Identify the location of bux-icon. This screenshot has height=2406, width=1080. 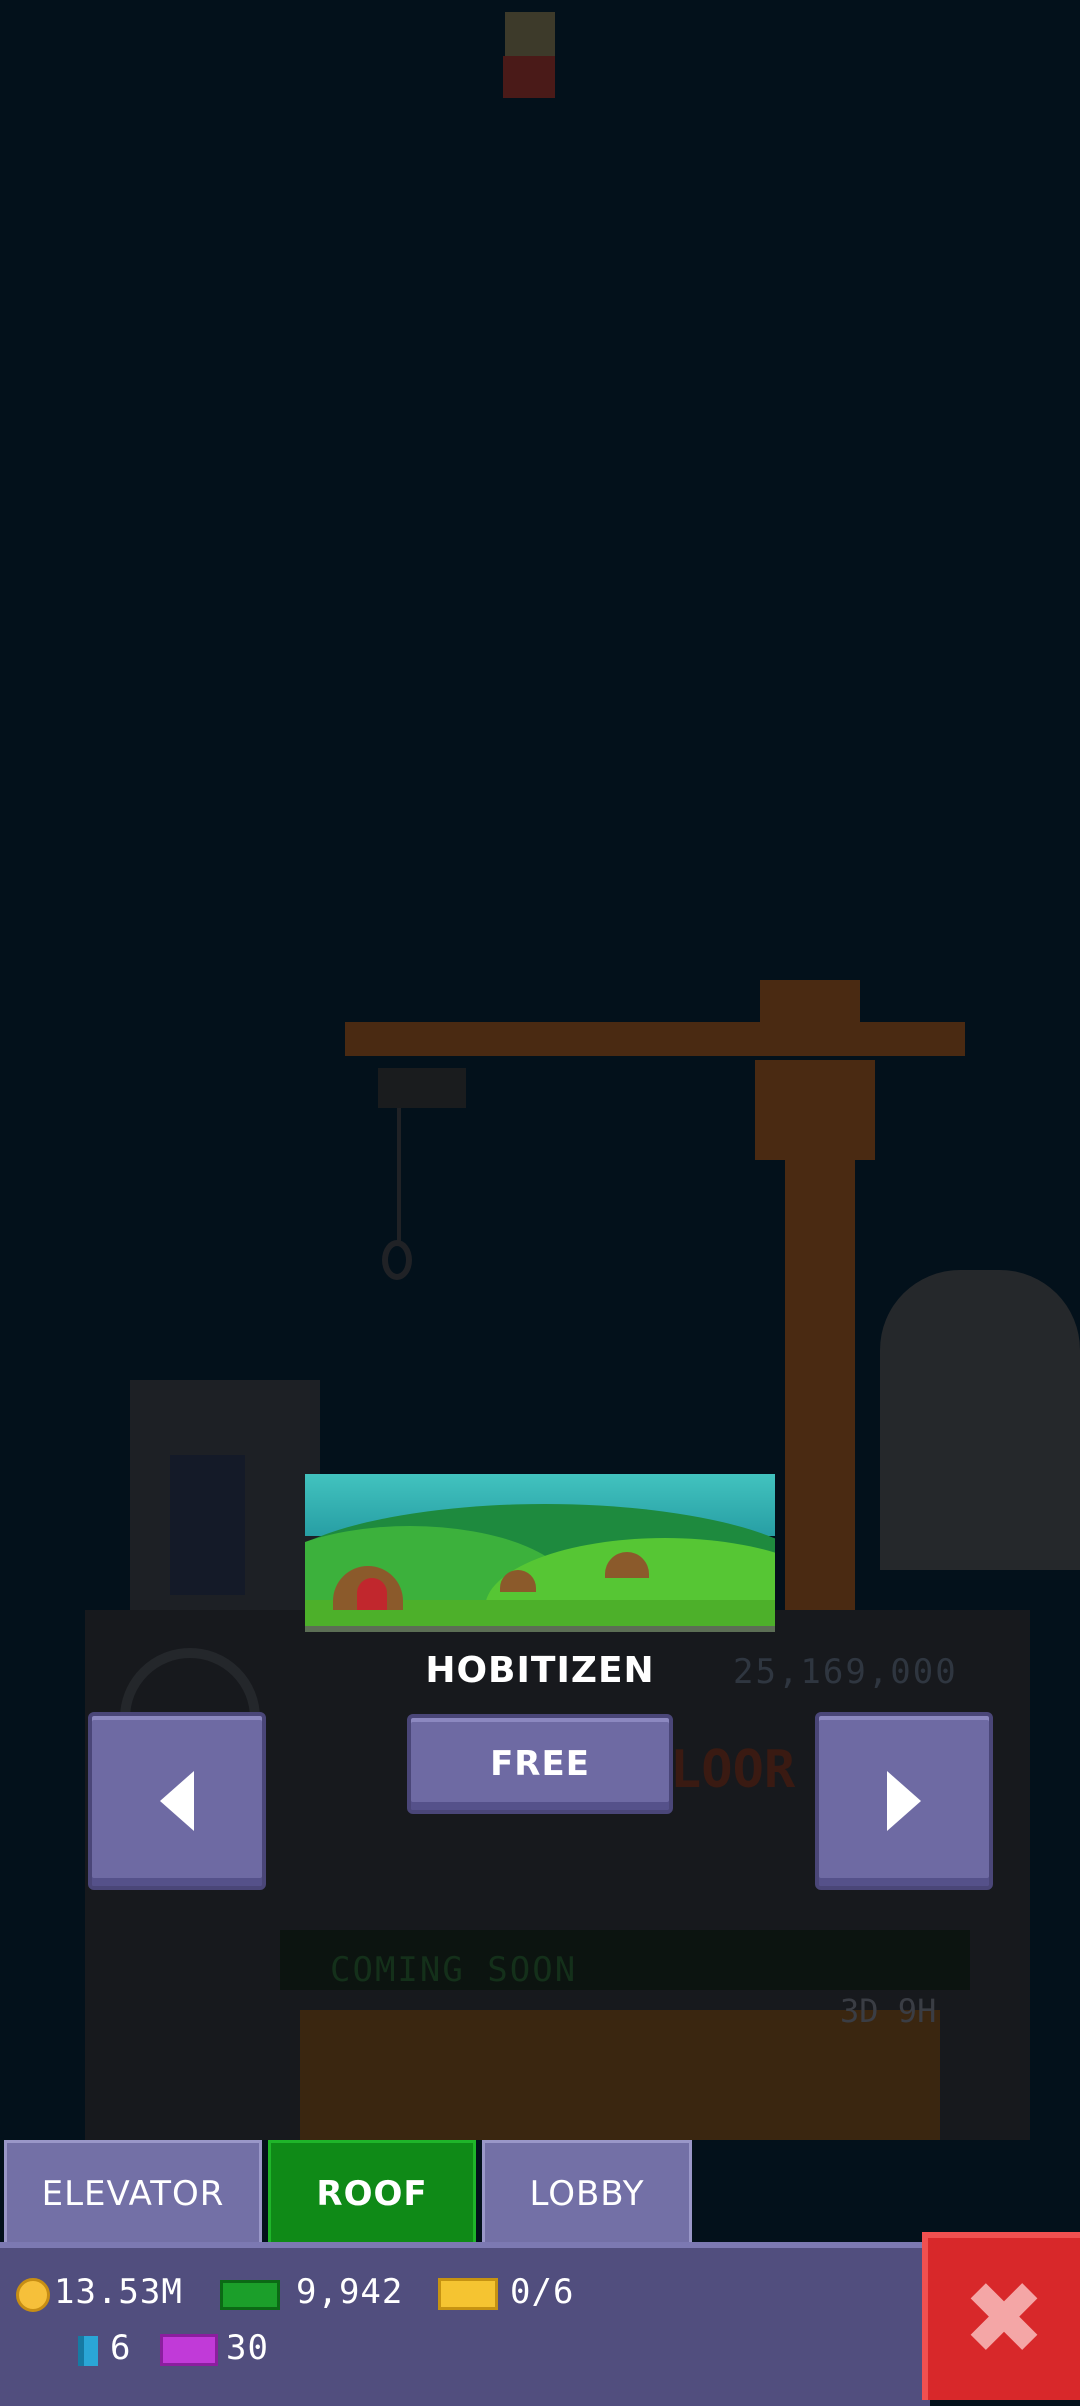
(250, 2295).